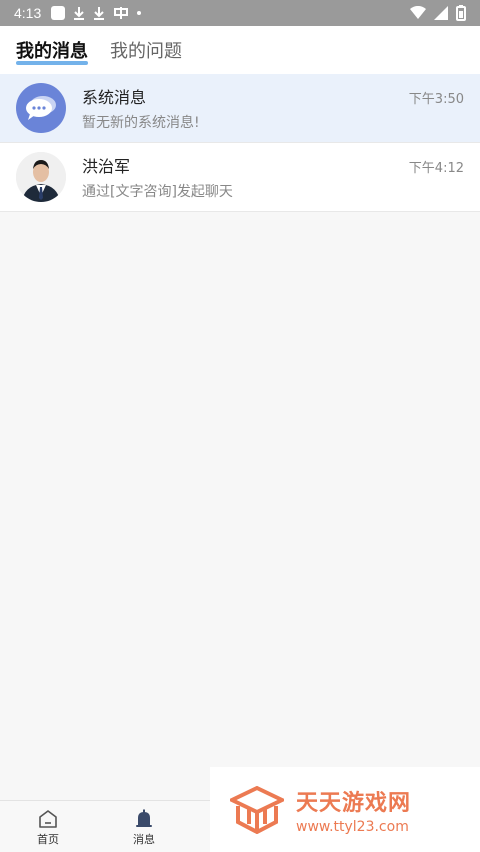 The height and width of the screenshot is (852, 480). Describe the element at coordinates (144, 819) in the screenshot. I see `bell-icon` at that location.